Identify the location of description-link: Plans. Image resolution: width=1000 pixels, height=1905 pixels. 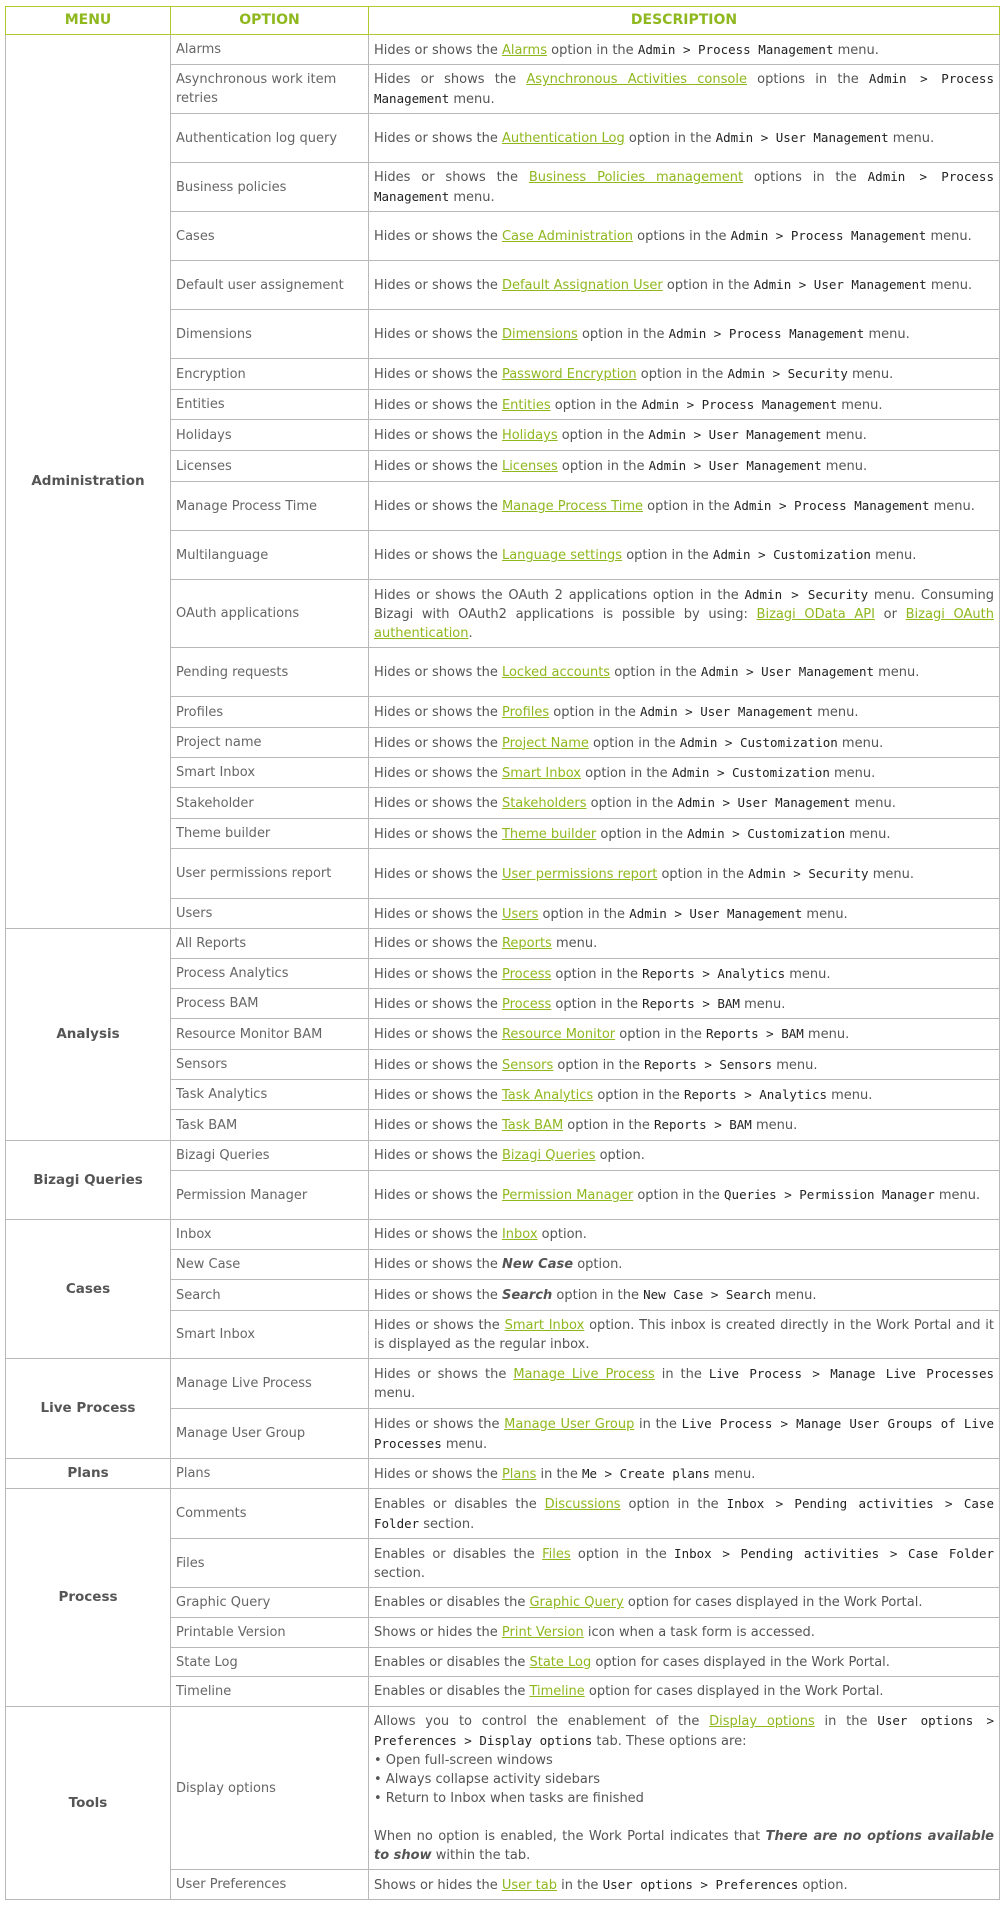
(519, 1474).